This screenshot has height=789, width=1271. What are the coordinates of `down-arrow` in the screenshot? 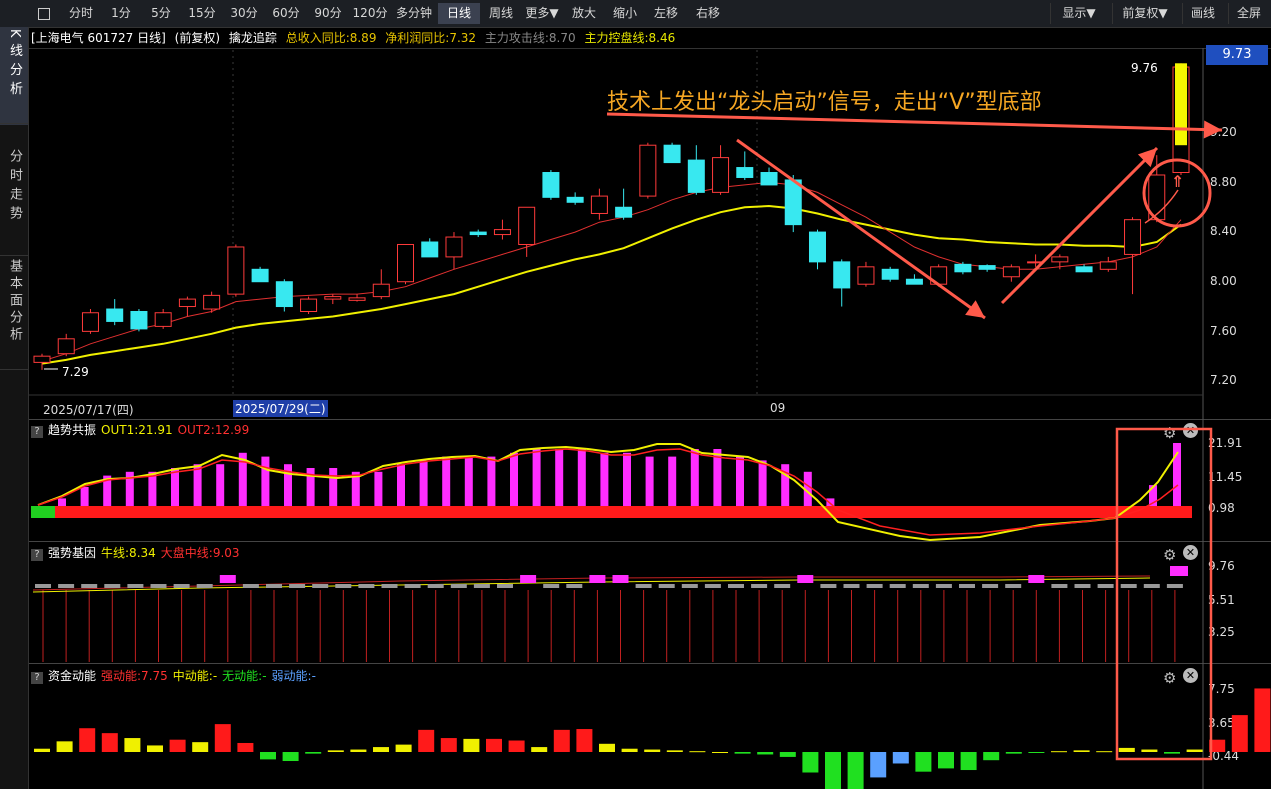 It's located at (861, 229).